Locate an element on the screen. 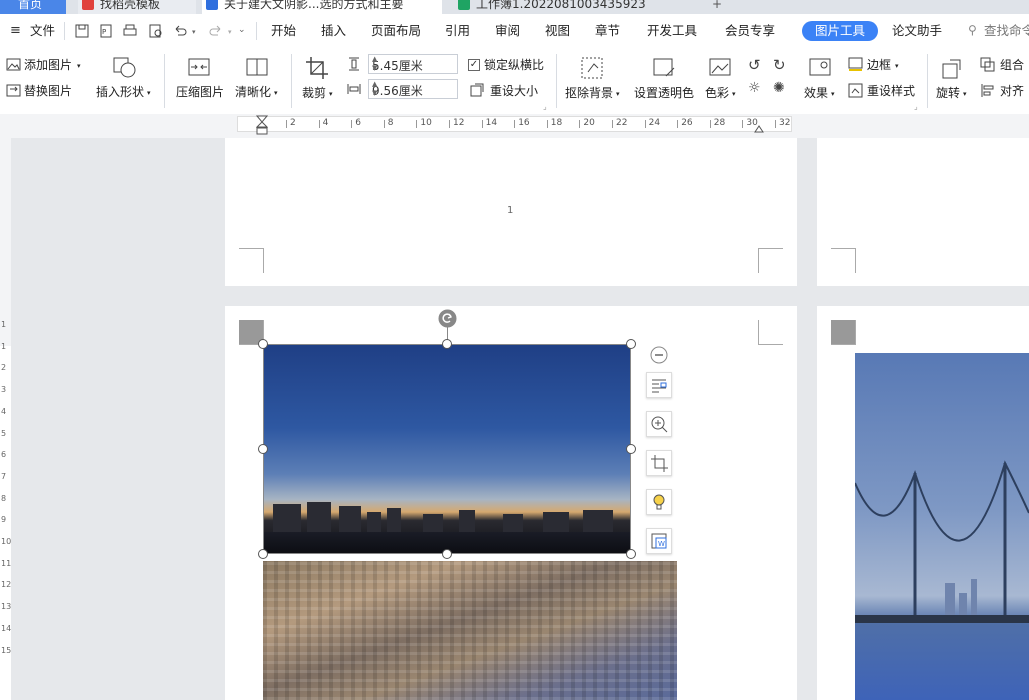 The image size is (1029, 700). resize-handle-top-right is located at coordinates (631, 344).